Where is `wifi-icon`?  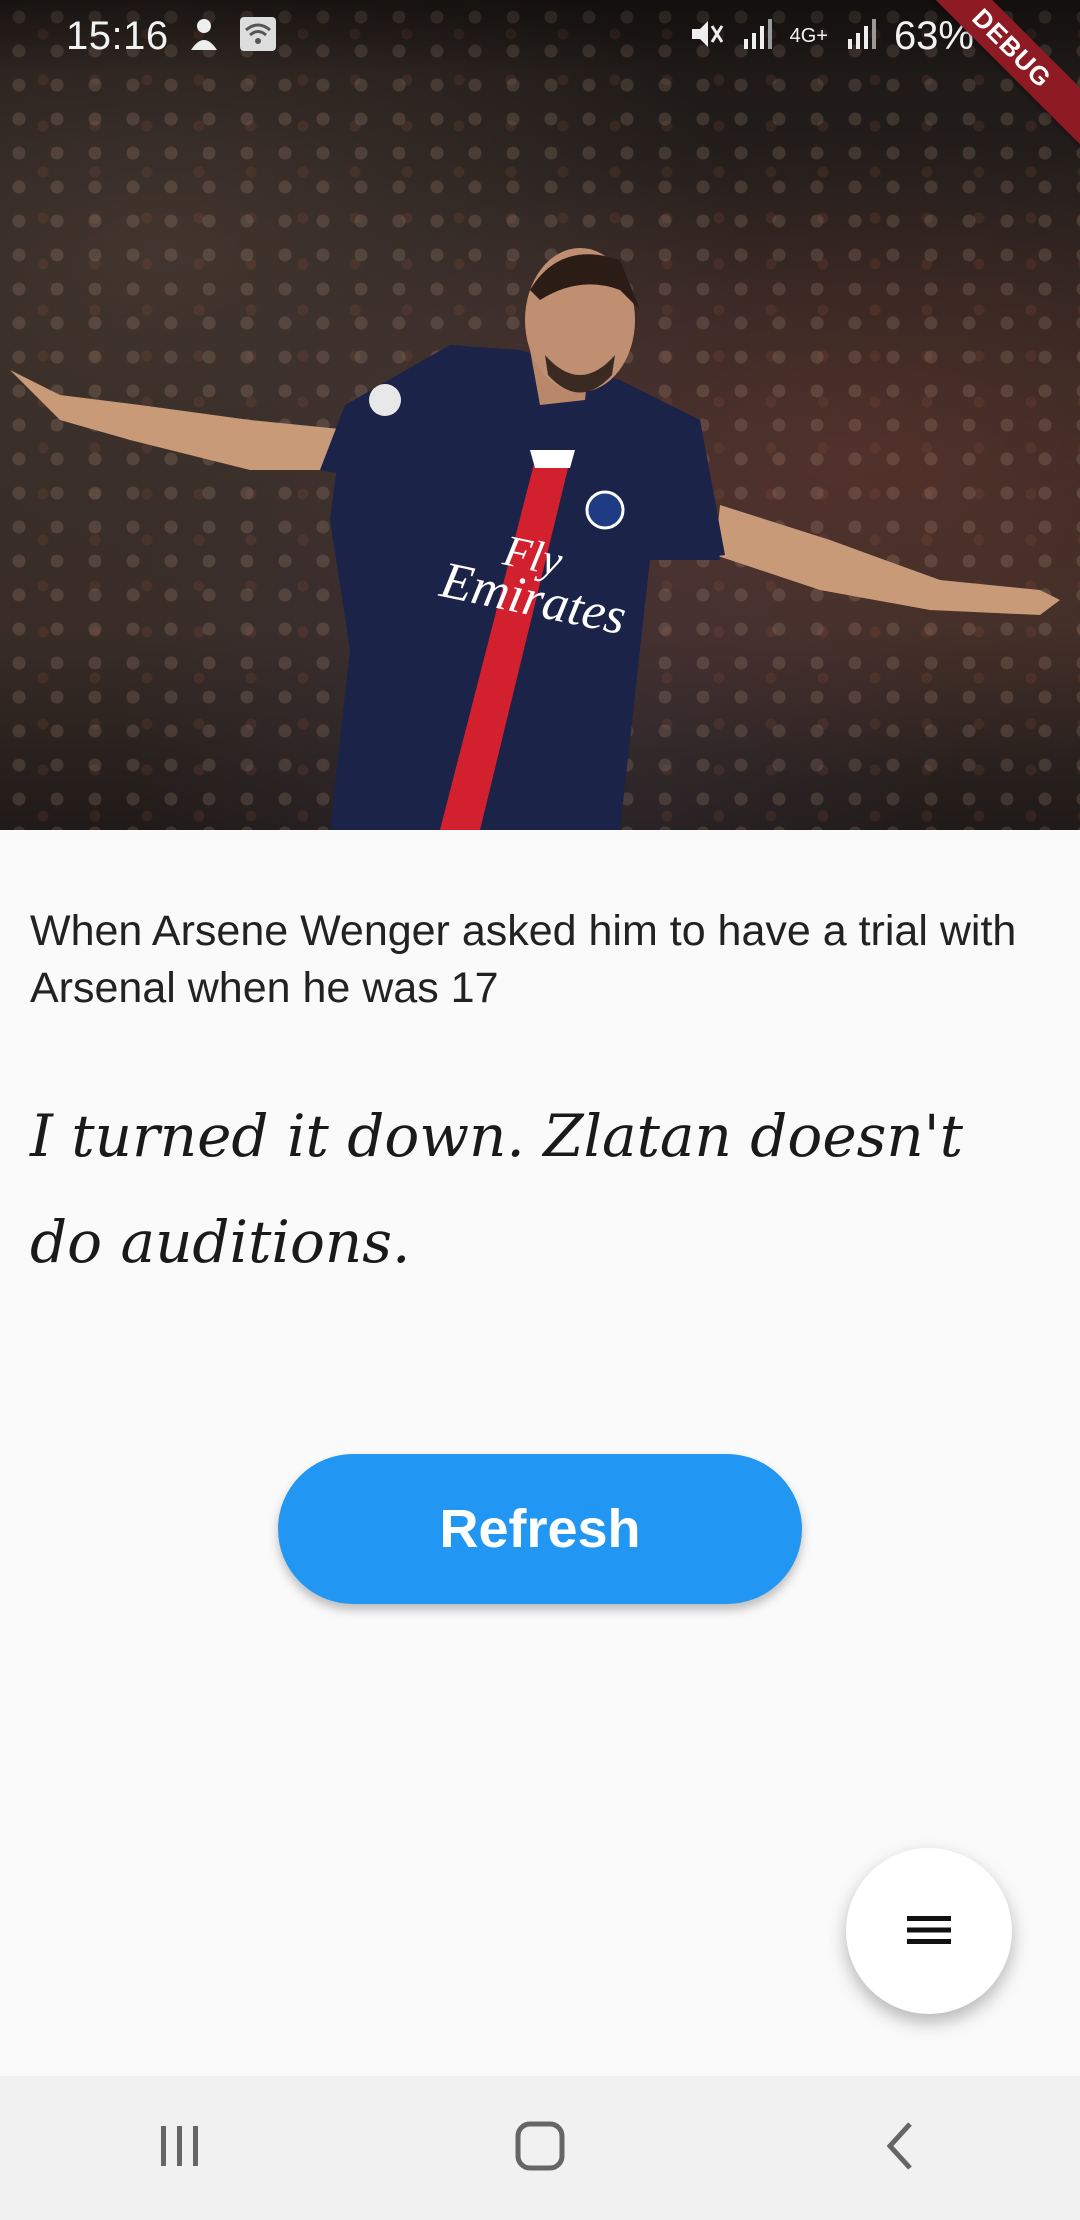
wifi-icon is located at coordinates (258, 36).